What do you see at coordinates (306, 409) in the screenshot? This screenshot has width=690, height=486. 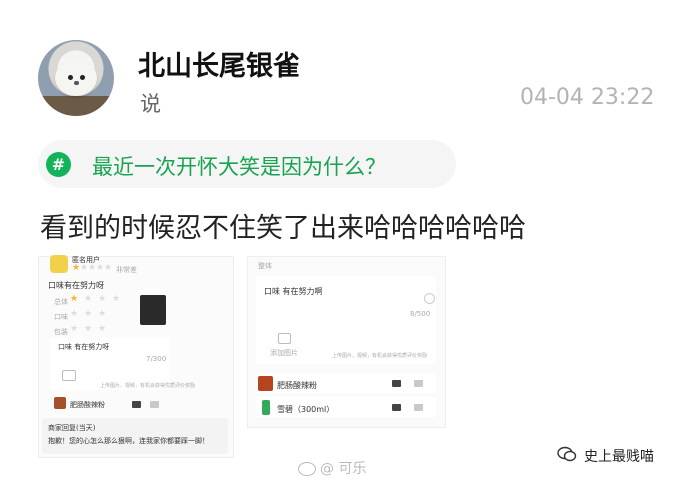 I see `right-dish-name: 雪碧（300ml）` at bounding box center [306, 409].